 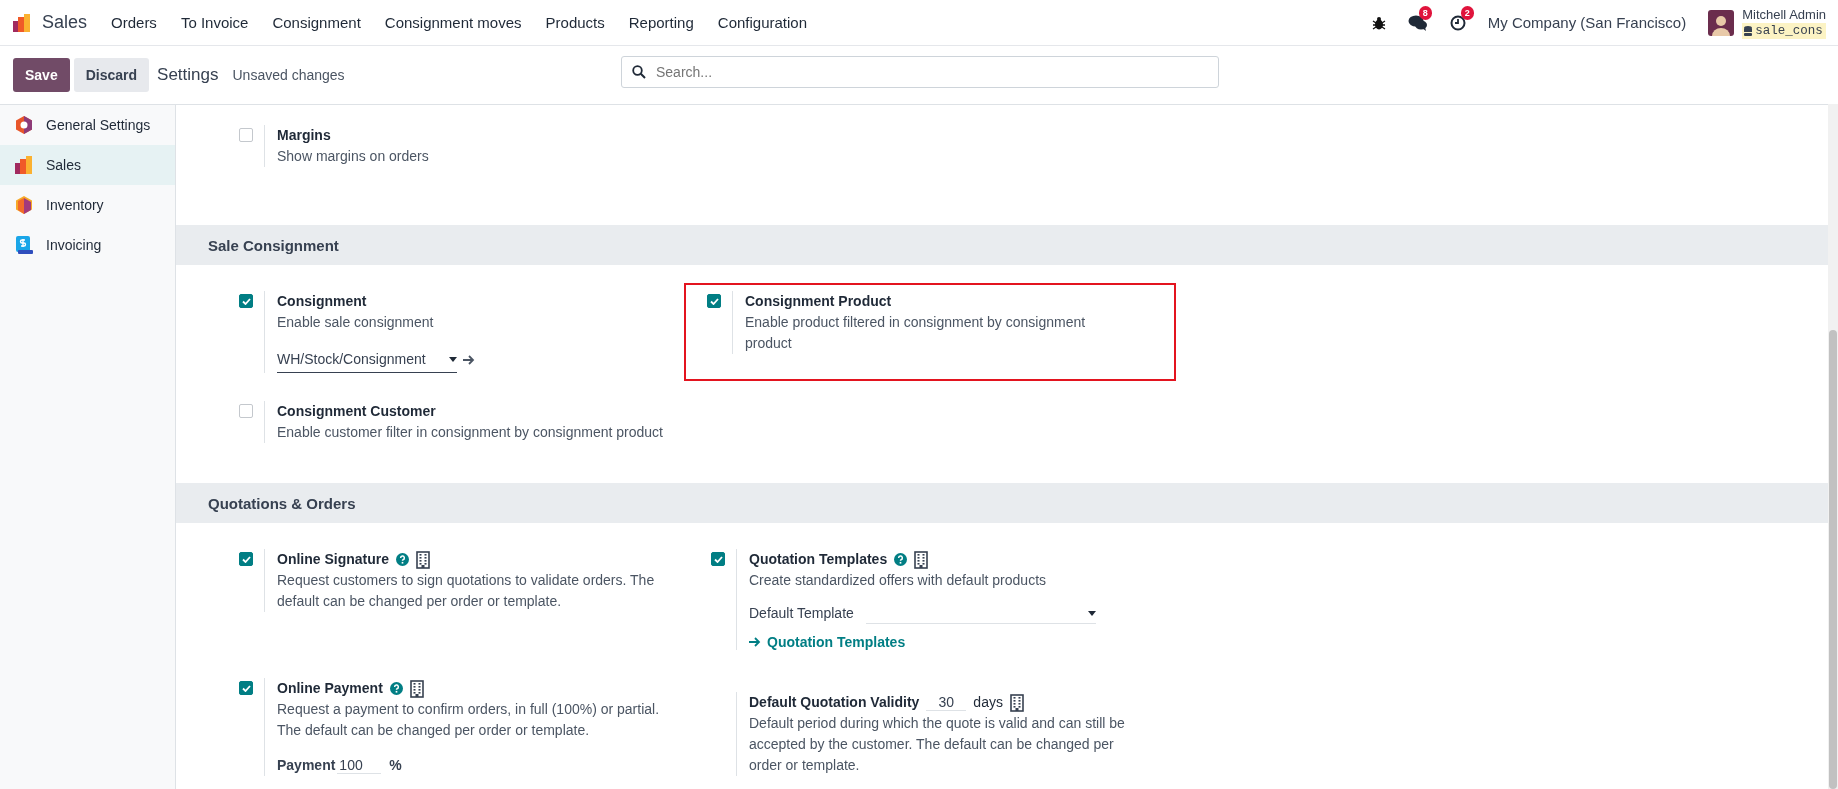 What do you see at coordinates (834, 702) in the screenshot?
I see `setting-title: Default Quotation Validity` at bounding box center [834, 702].